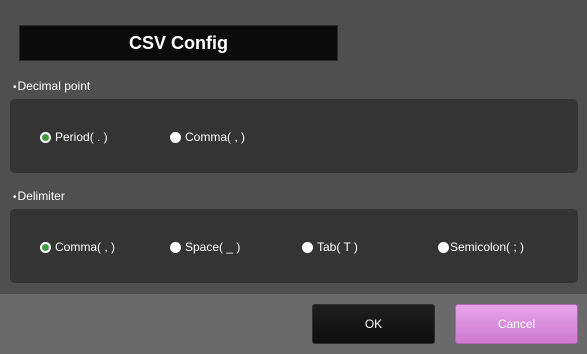 The height and width of the screenshot is (354, 587). I want to click on radio-decimal-comma: Comma( , ), so click(207, 137).